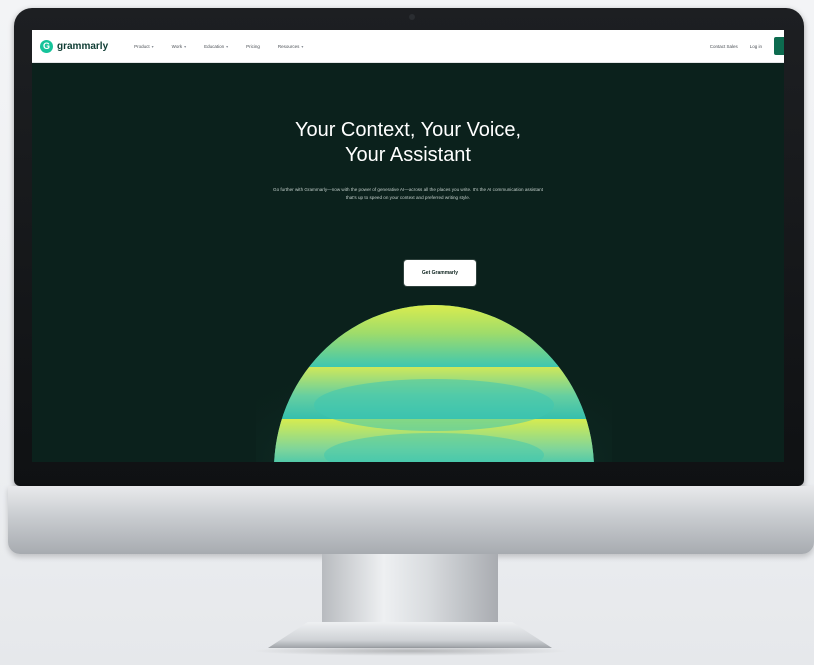 Image resolution: width=814 pixels, height=665 pixels. What do you see at coordinates (291, 46) in the screenshot?
I see `nav-item-resources: Resources ▾` at bounding box center [291, 46].